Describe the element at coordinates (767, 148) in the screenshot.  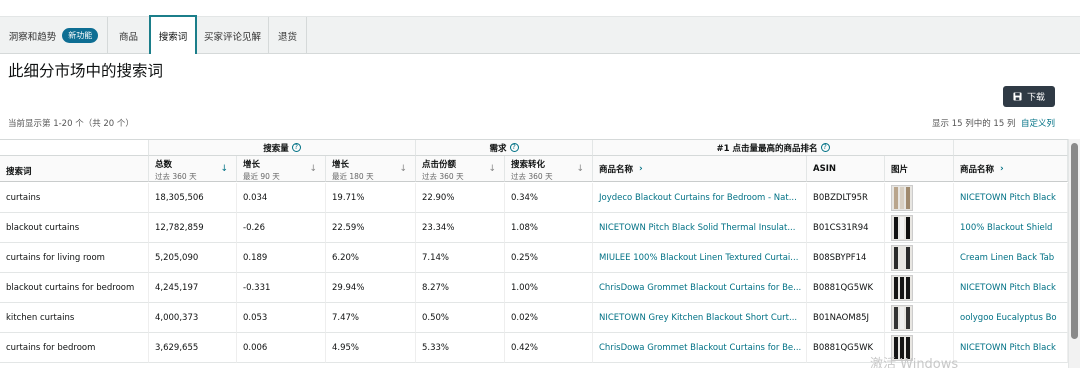
I see `group-top-product-label: #1 点击量最高的商品排名` at that location.